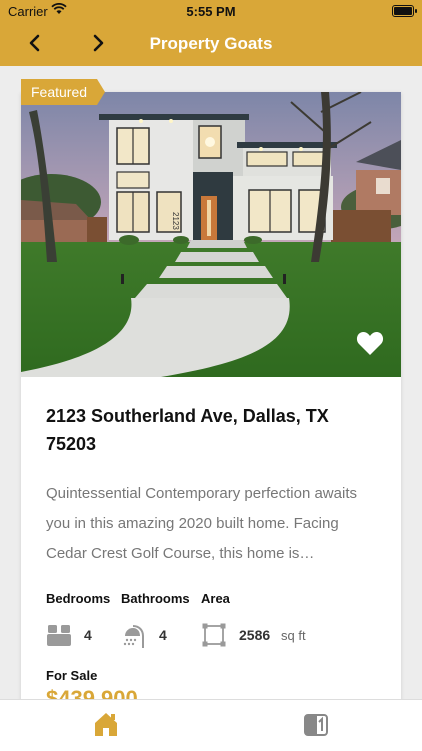  Describe the element at coordinates (316, 724) in the screenshot. I see `compare-icon` at that location.